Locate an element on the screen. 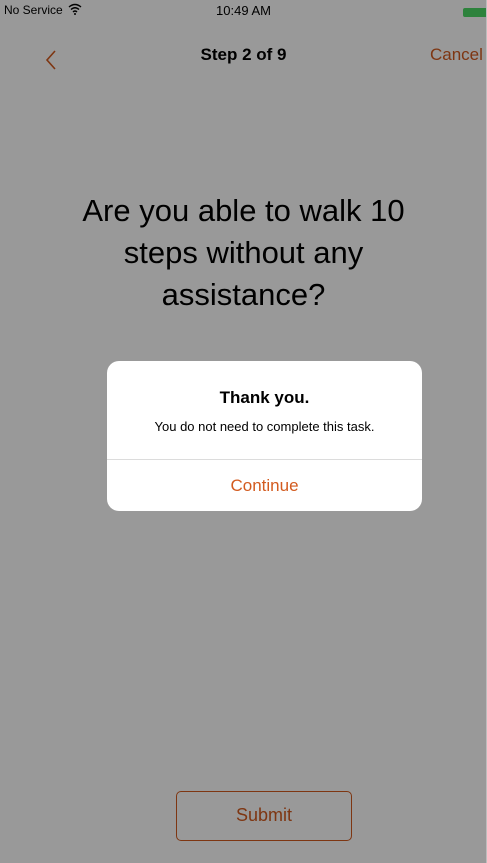  alert-message: You do not need to complete this task. is located at coordinates (264, 426).